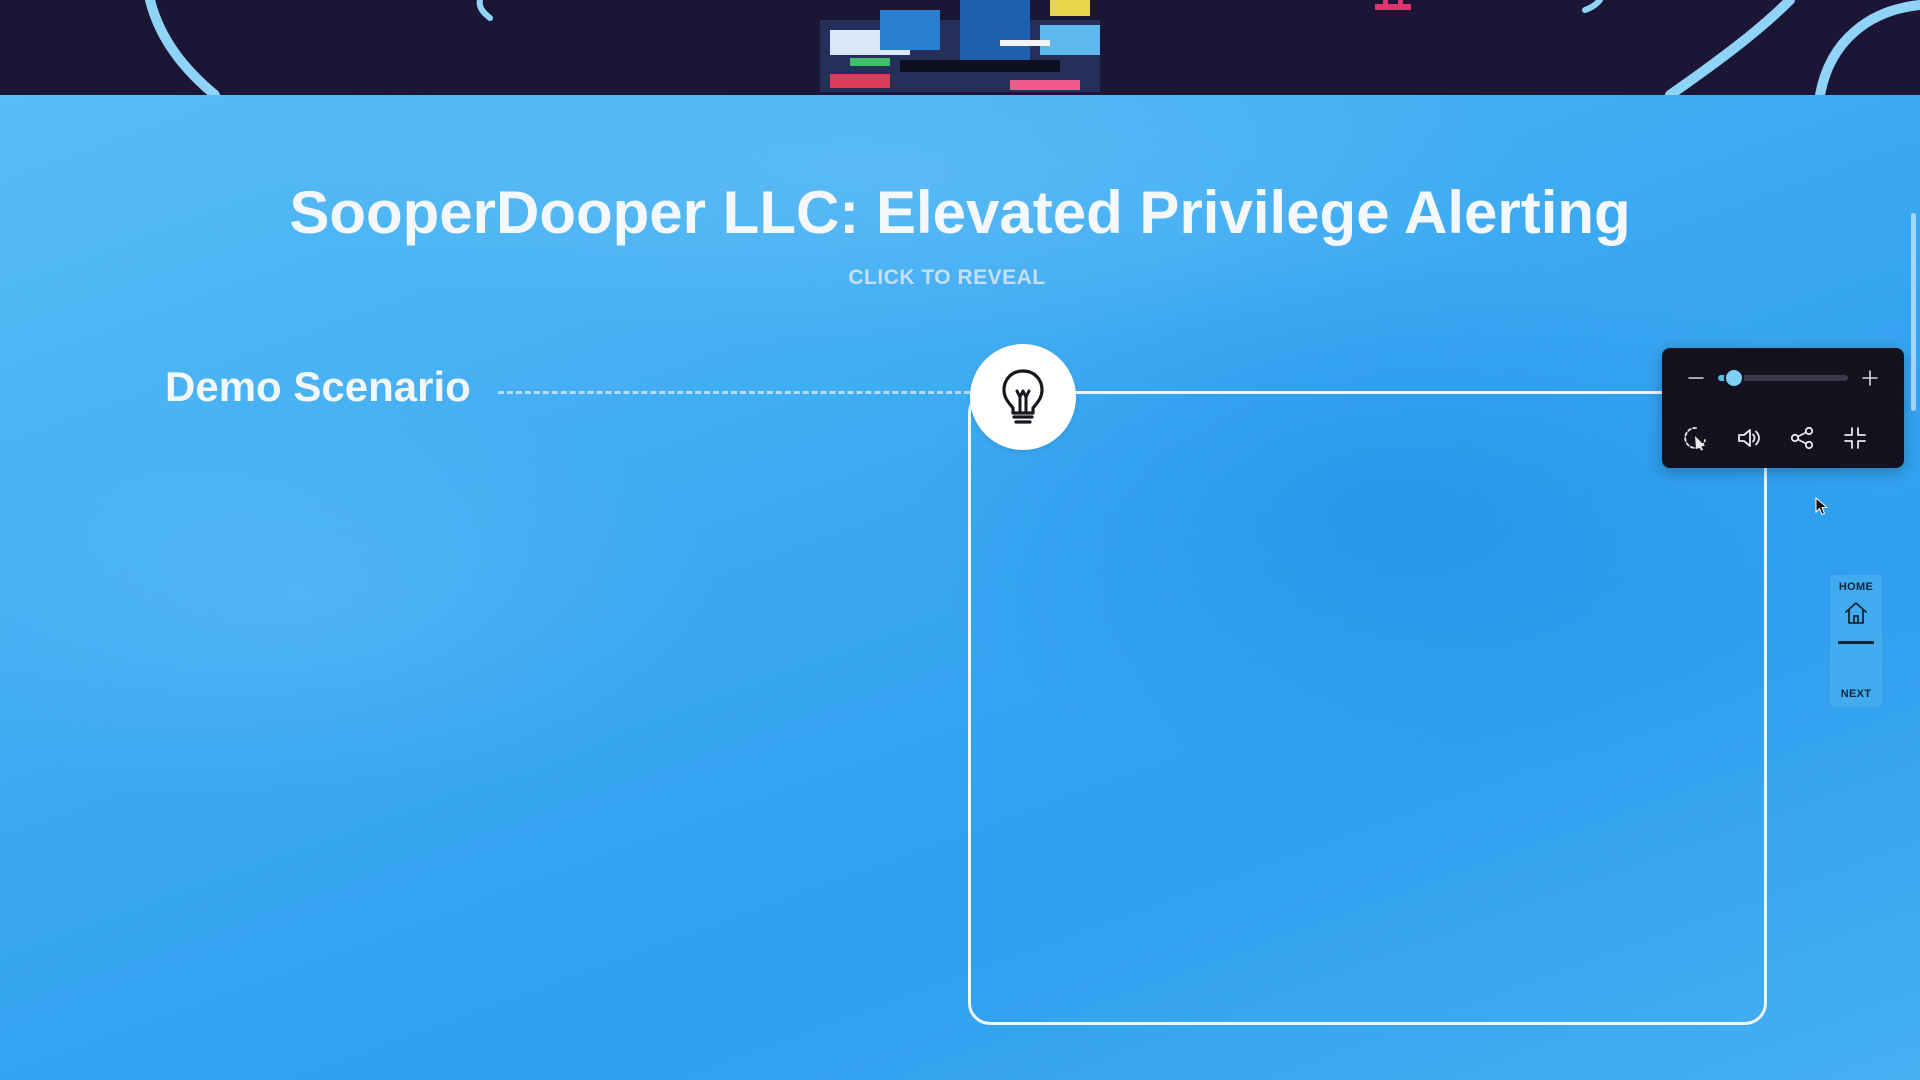 This screenshot has height=1080, width=1920. I want to click on zoom-in-button, so click(1870, 378).